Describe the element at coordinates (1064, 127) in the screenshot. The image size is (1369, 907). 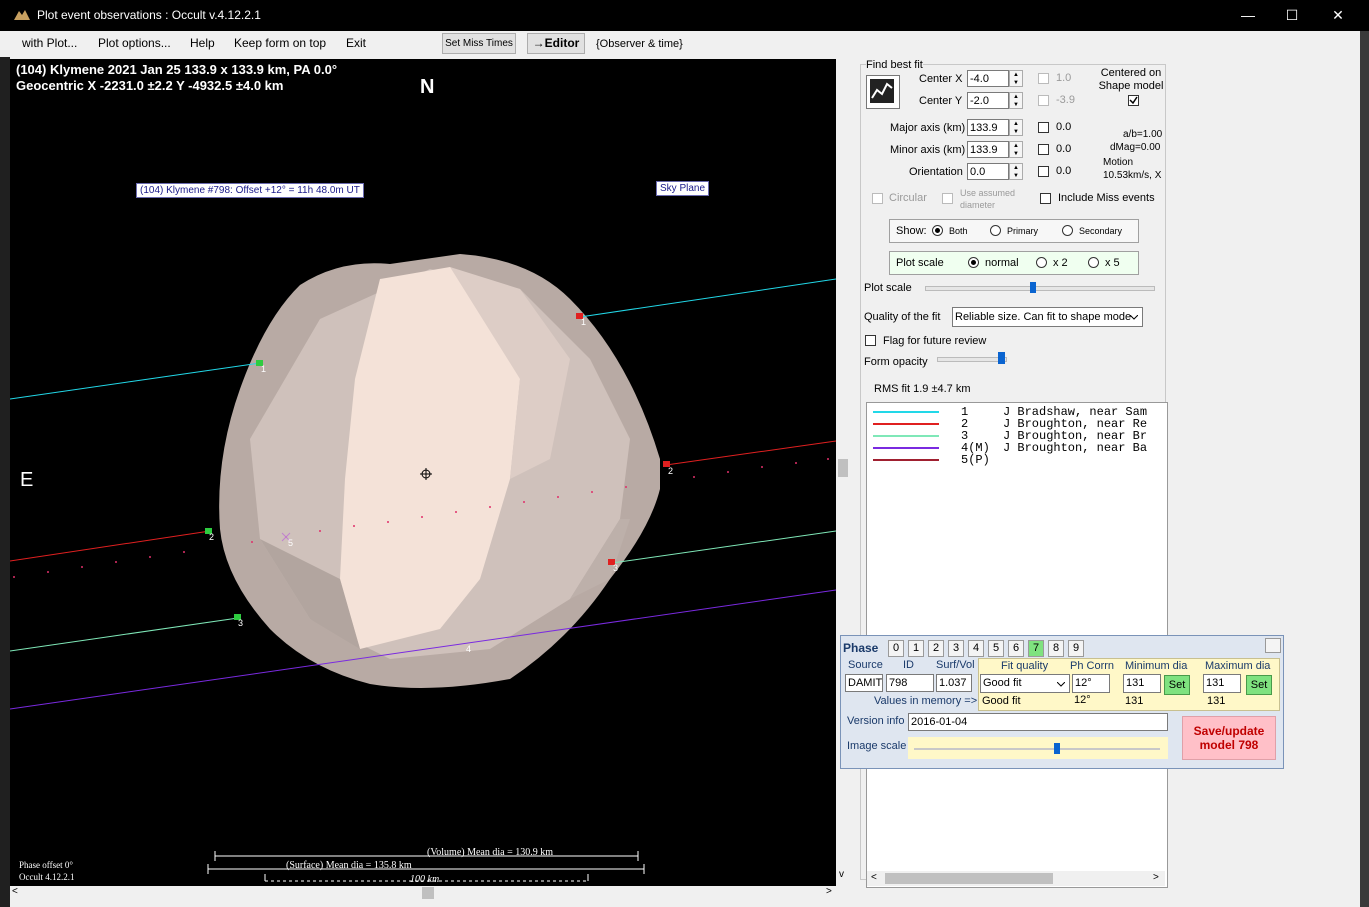
I see `major-axis-value: 0.0` at that location.